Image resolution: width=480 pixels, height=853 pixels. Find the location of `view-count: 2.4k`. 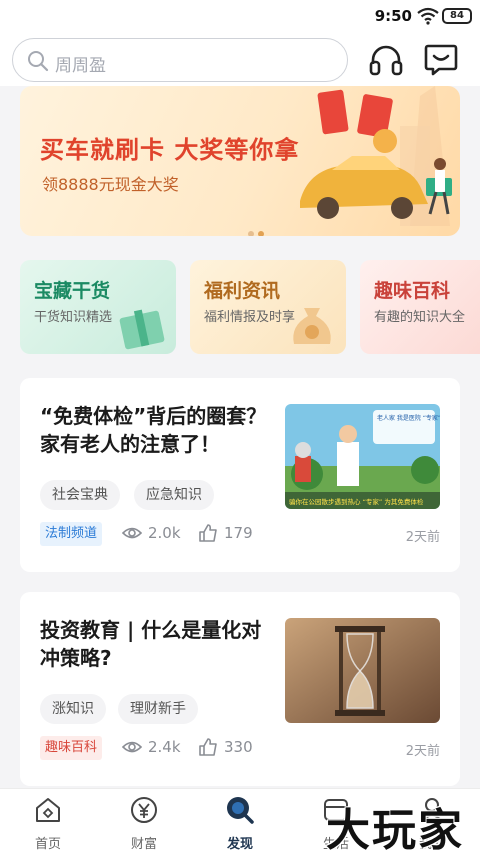

view-count: 2.4k is located at coordinates (151, 747).